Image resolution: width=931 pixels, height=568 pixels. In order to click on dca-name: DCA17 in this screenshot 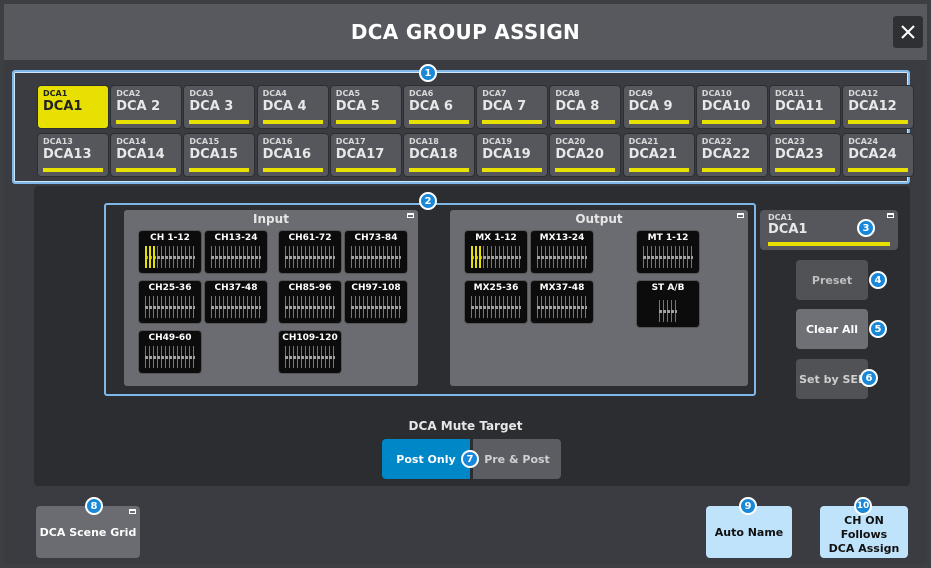, I will do `click(360, 154)`.